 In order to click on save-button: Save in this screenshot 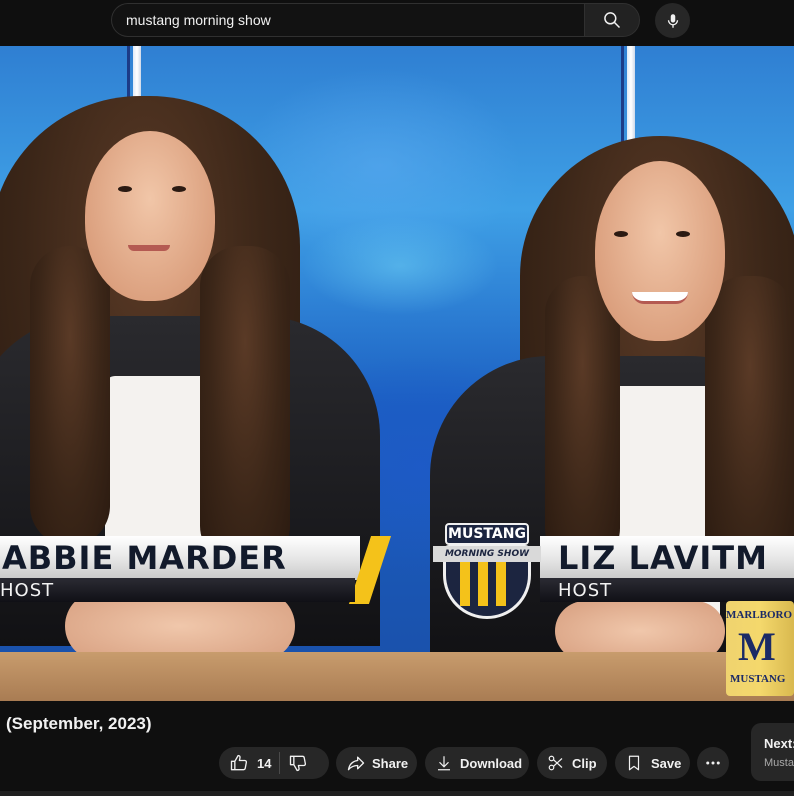, I will do `click(652, 763)`.